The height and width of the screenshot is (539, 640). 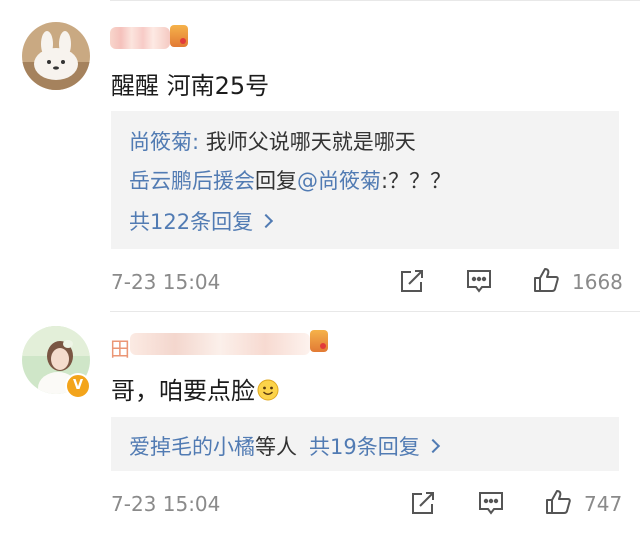 I want to click on reply-text: :？？？, so click(x=416, y=181).